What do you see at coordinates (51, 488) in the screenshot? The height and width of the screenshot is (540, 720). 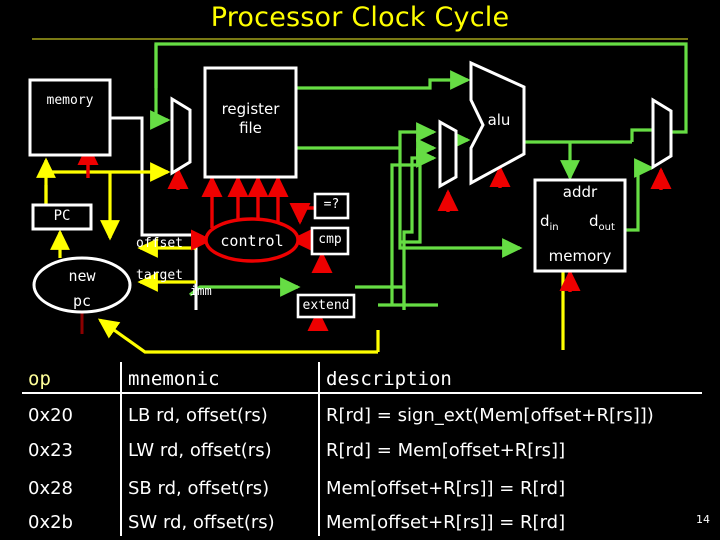 I see `table-row: 0x28` at bounding box center [51, 488].